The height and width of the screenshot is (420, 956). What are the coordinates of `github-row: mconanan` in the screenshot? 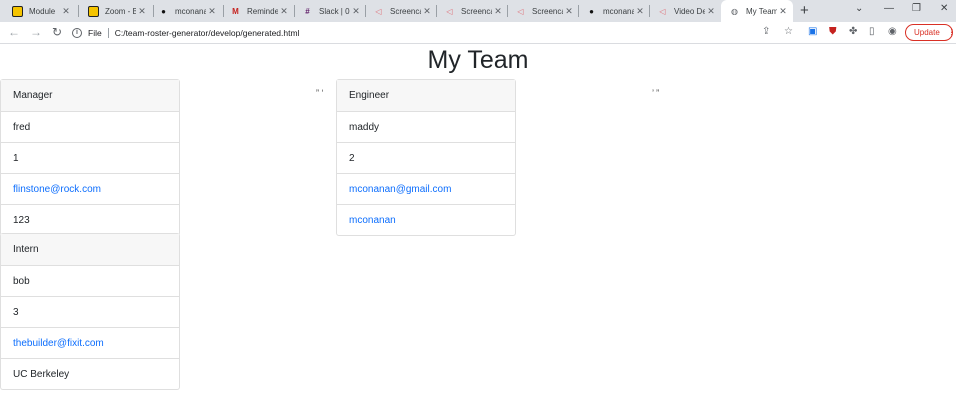 It's located at (426, 219).